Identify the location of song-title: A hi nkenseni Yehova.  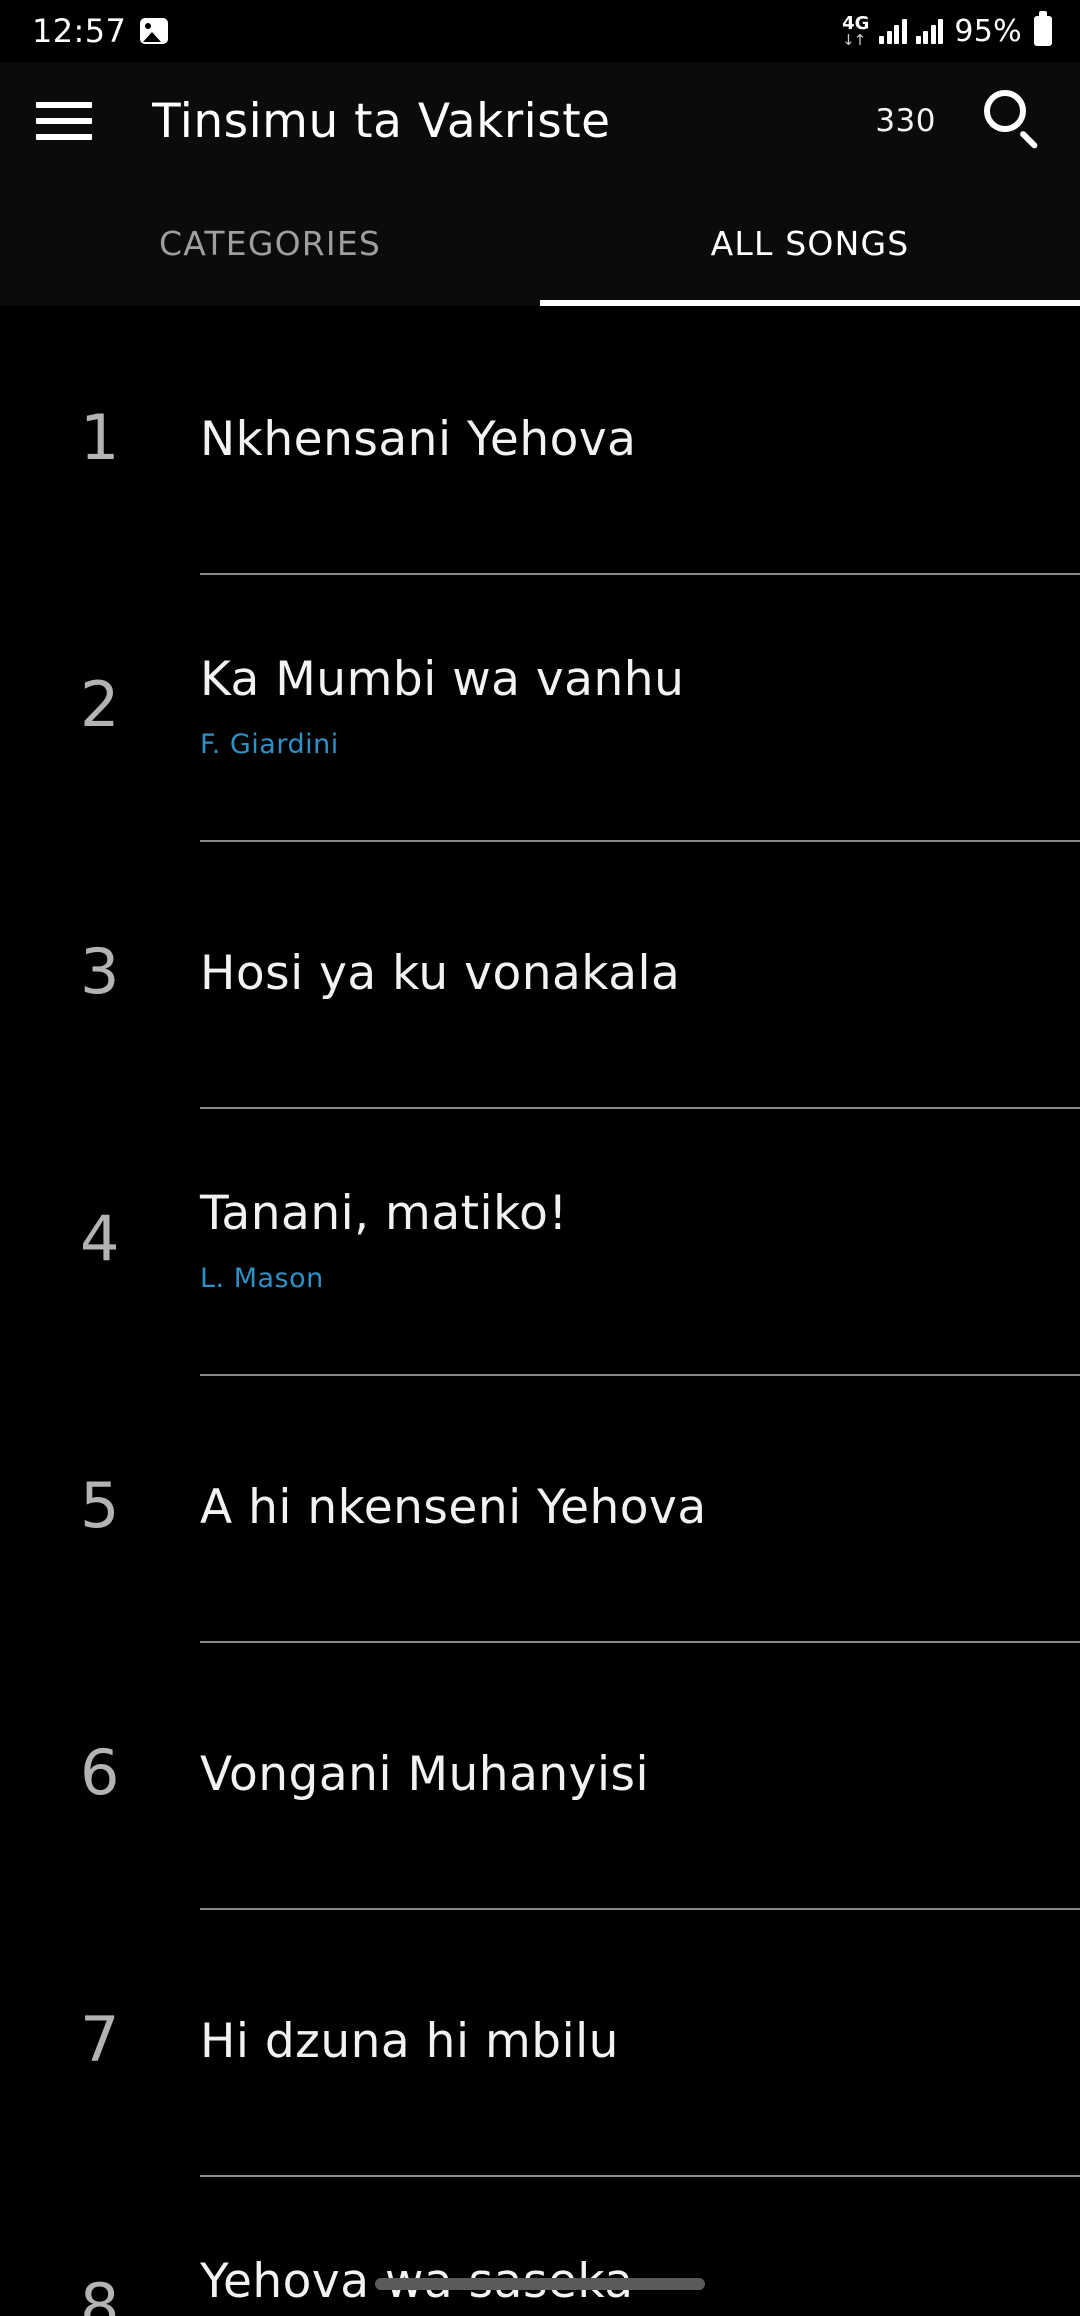
(453, 1507).